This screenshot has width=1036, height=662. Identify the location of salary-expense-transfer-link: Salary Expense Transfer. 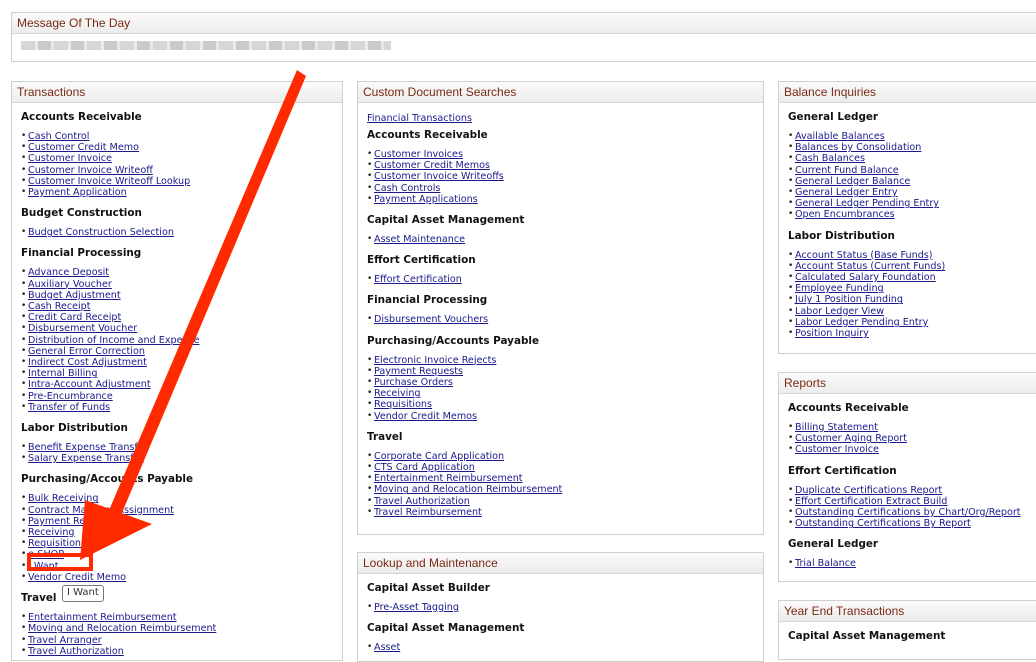
(86, 458).